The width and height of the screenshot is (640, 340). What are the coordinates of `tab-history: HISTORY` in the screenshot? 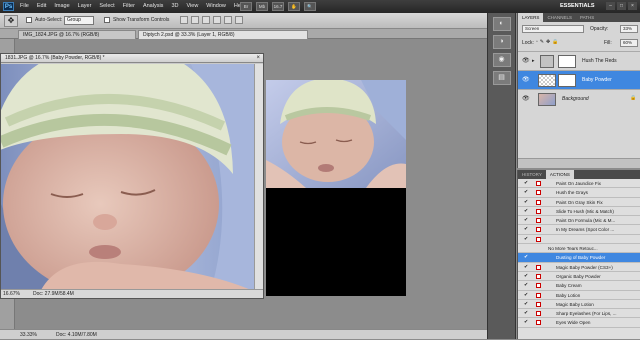 It's located at (532, 174).